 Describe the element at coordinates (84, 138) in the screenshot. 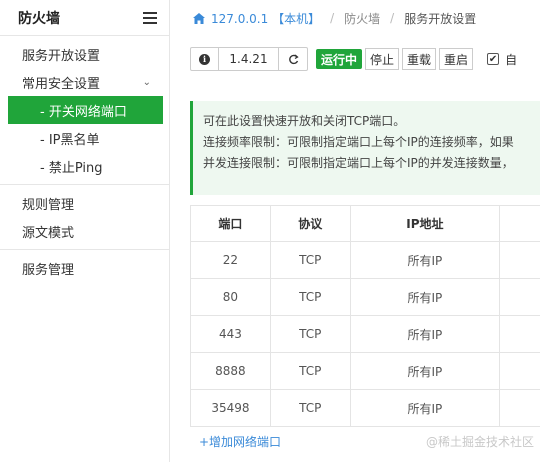

I see `sidebar-item-ip-blacklist: - IP黑名单` at that location.